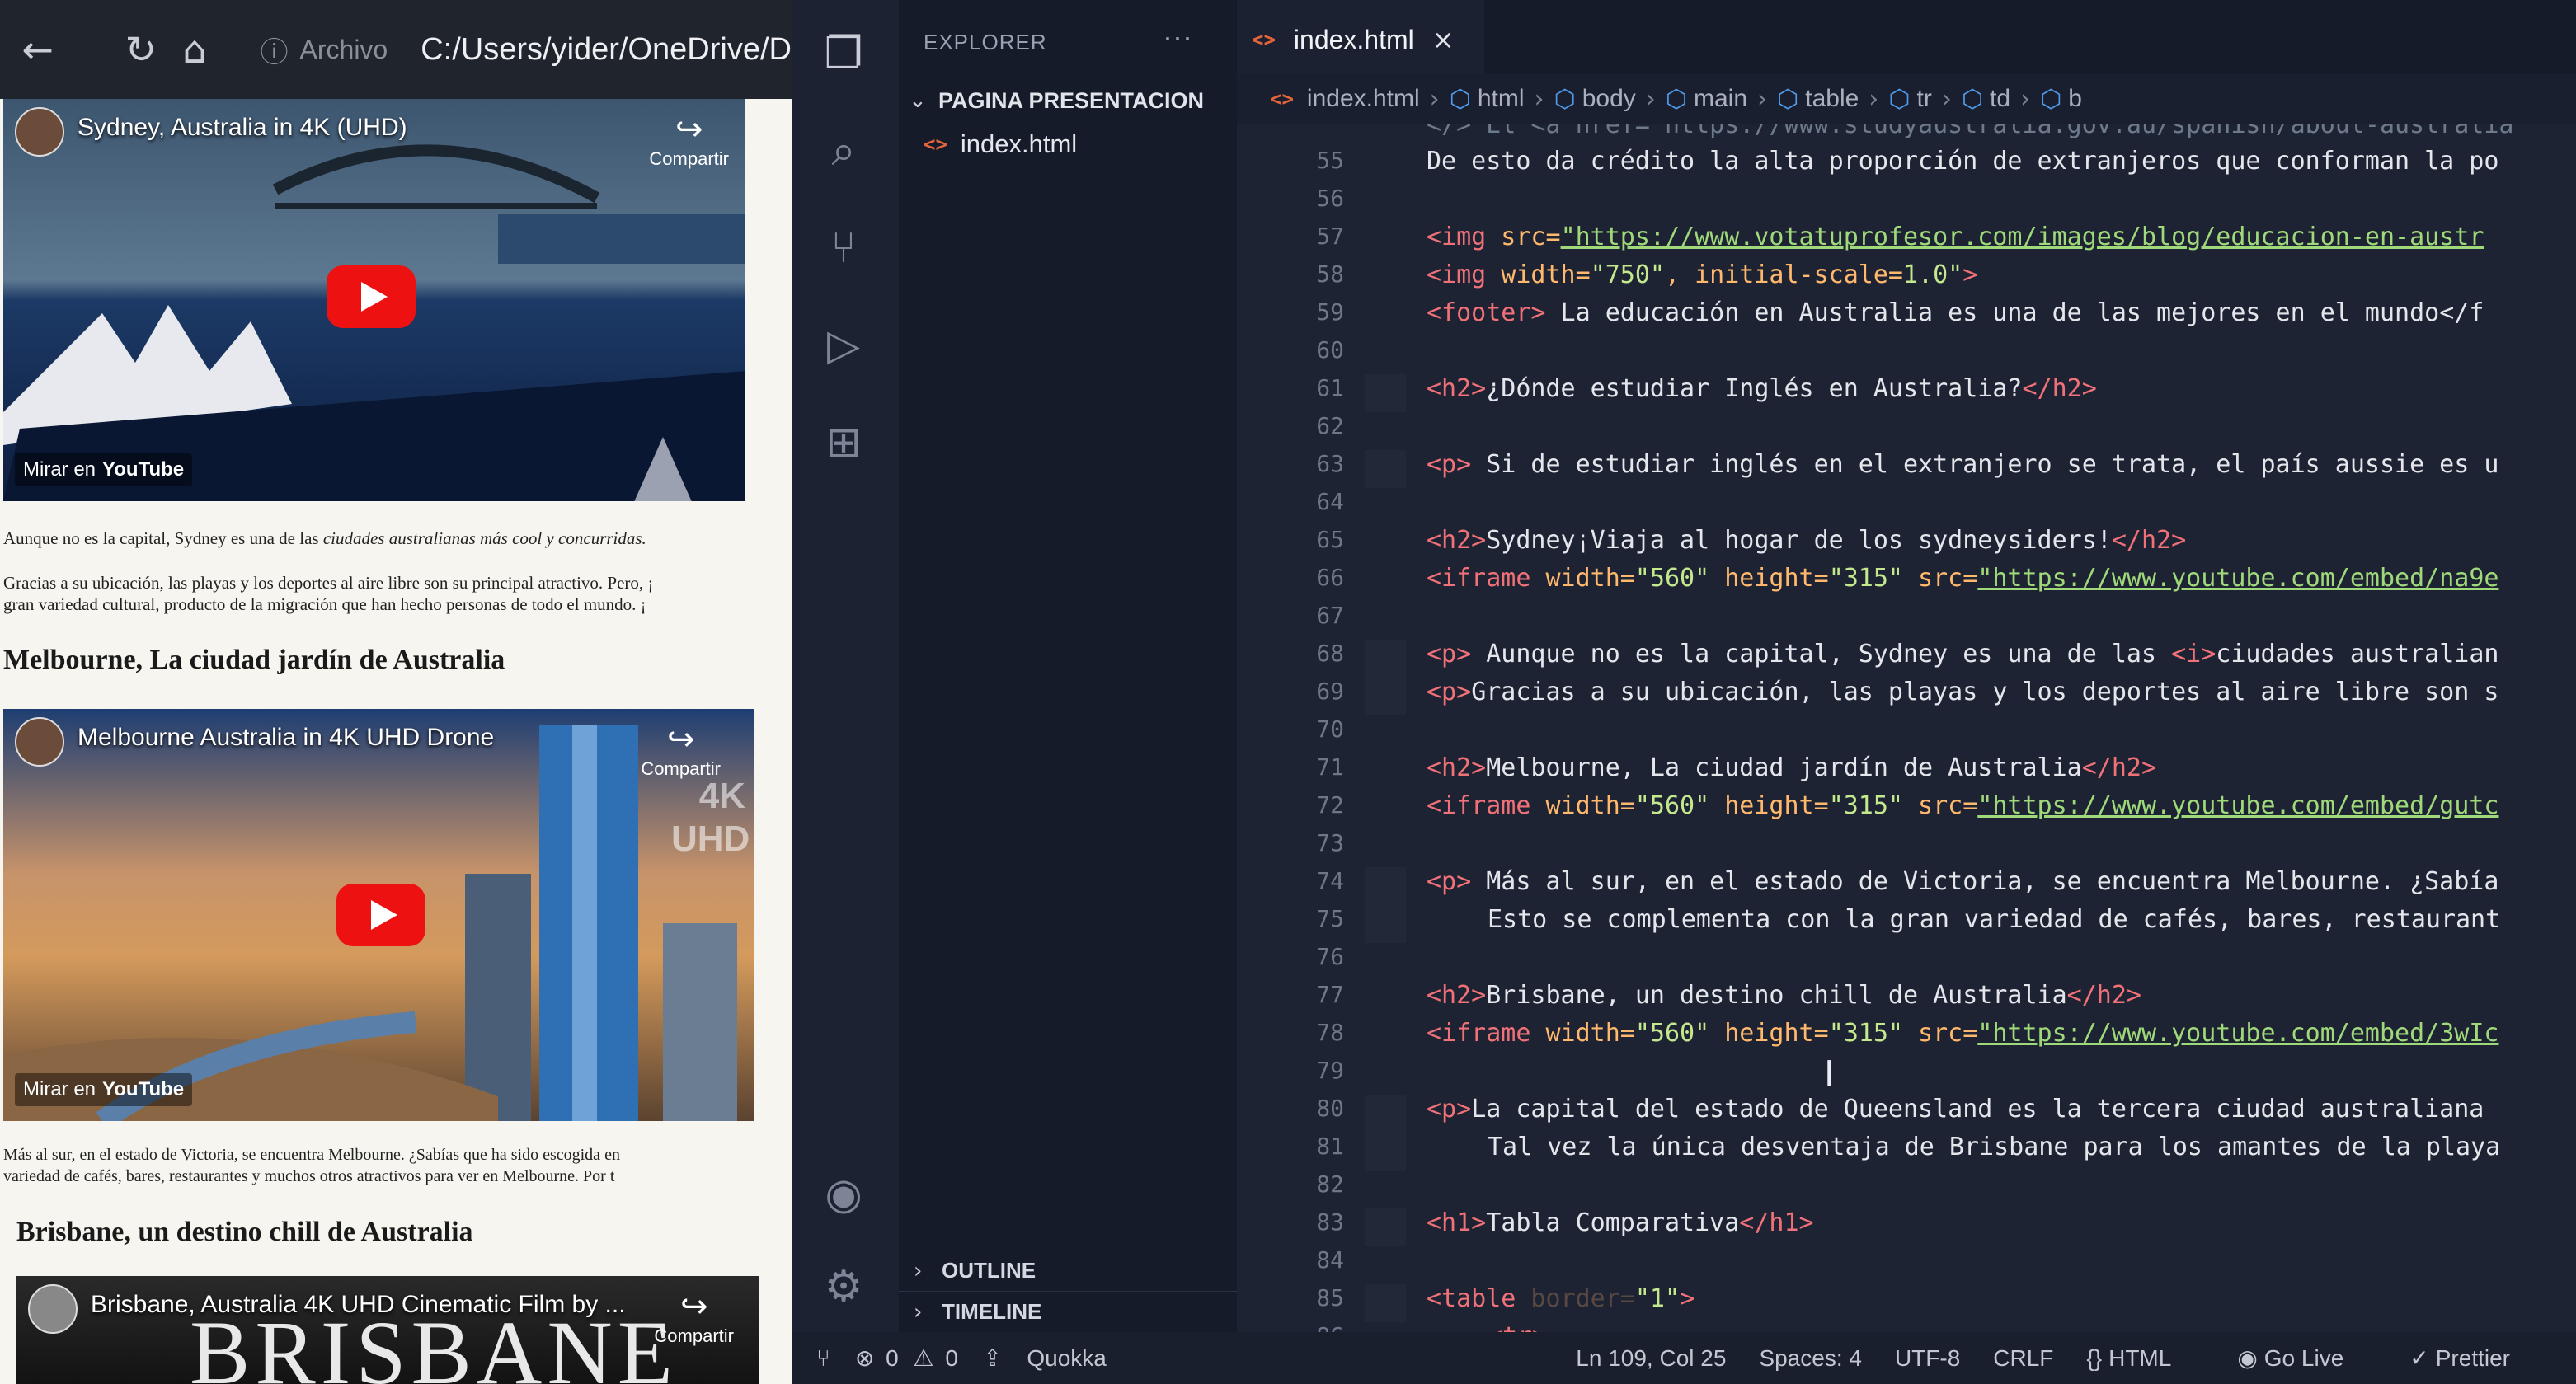 This screenshot has width=2576, height=1384. Describe the element at coordinates (1610, 99) in the screenshot. I see `breadcrumb-body: ⬡ body ›` at that location.